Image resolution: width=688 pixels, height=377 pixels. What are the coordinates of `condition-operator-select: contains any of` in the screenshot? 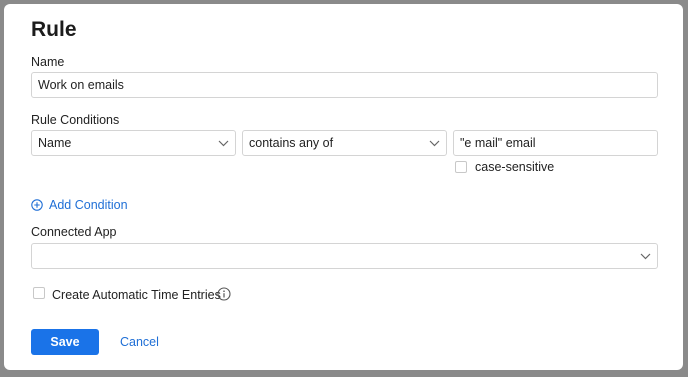 It's located at (344, 143).